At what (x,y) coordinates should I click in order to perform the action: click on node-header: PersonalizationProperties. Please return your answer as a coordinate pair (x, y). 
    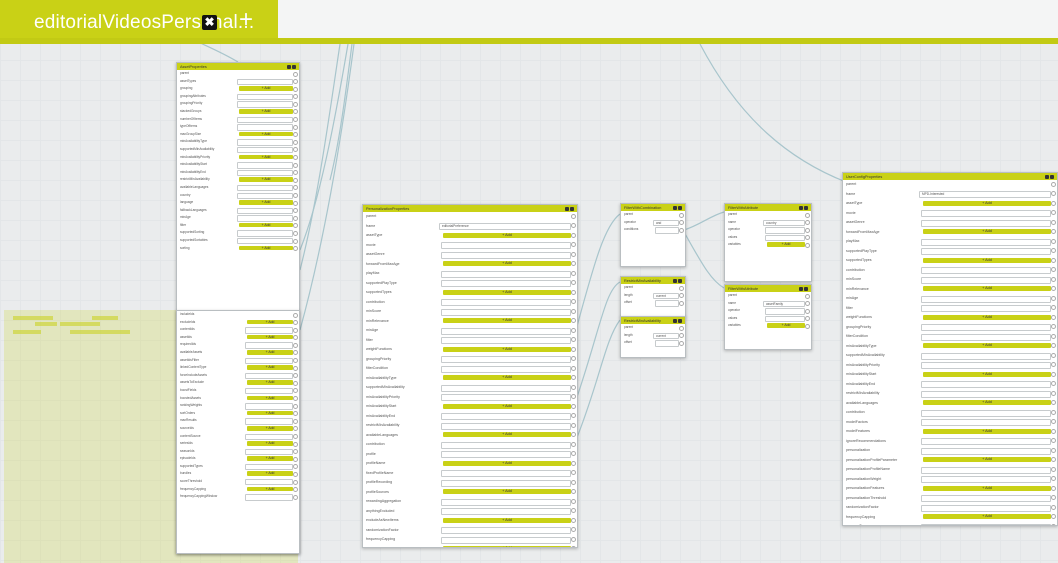
    Looking at the image, I should click on (470, 208).